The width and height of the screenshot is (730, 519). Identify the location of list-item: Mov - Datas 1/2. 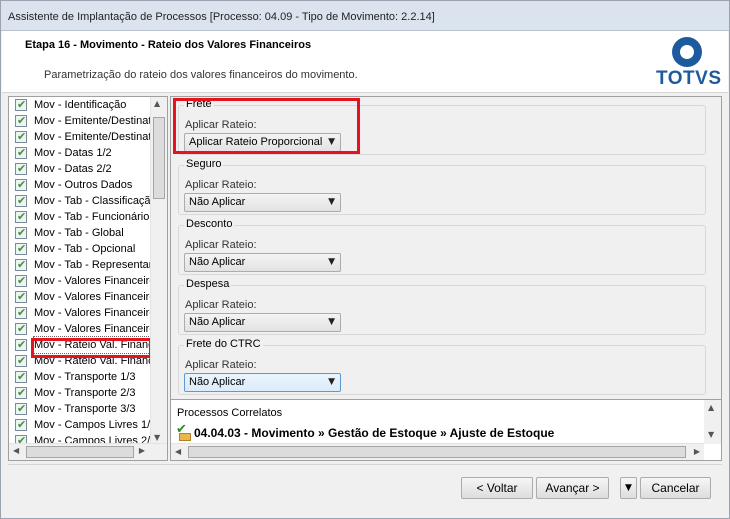
(80, 153).